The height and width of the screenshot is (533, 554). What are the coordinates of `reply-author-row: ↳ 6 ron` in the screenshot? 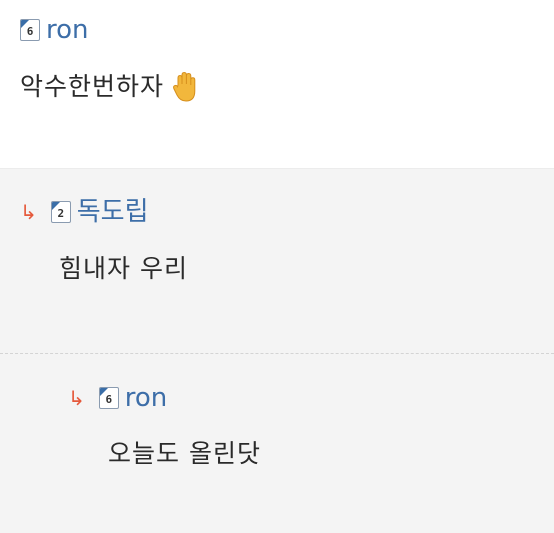 It's located at (117, 398).